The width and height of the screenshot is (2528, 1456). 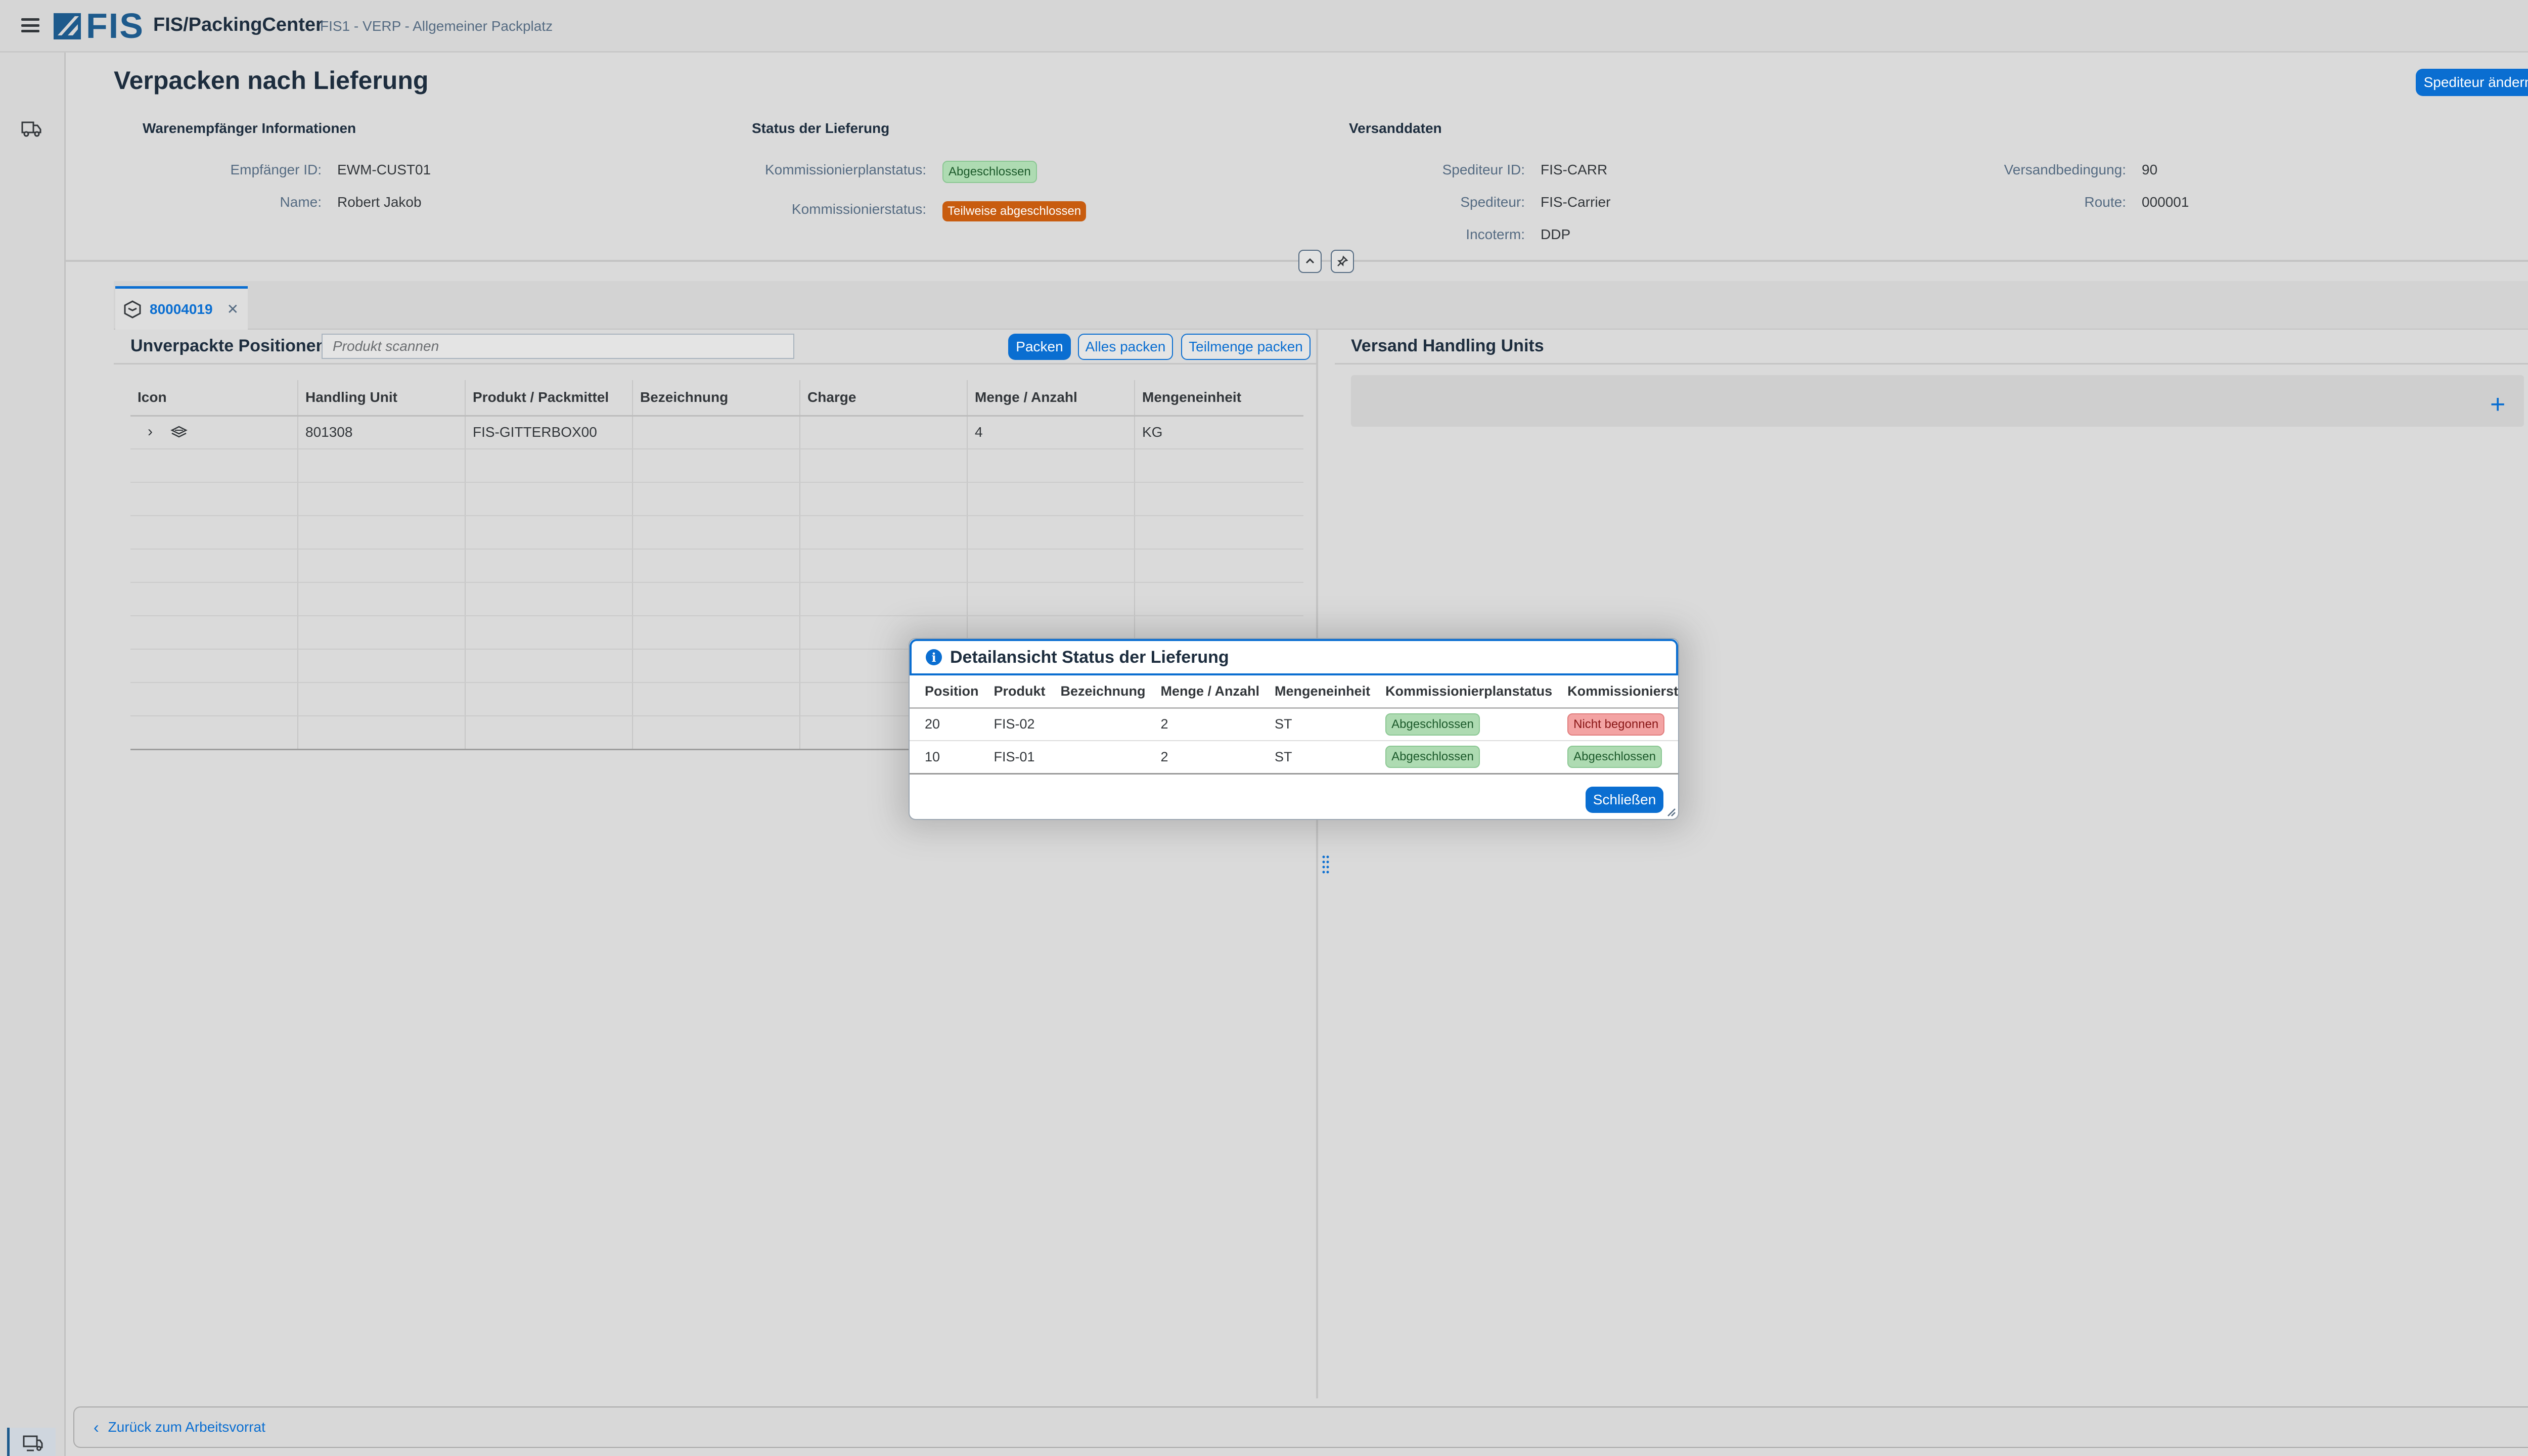 What do you see at coordinates (1090, 657) in the screenshot?
I see `dialog-title: Detailansicht Status der Lieferung` at bounding box center [1090, 657].